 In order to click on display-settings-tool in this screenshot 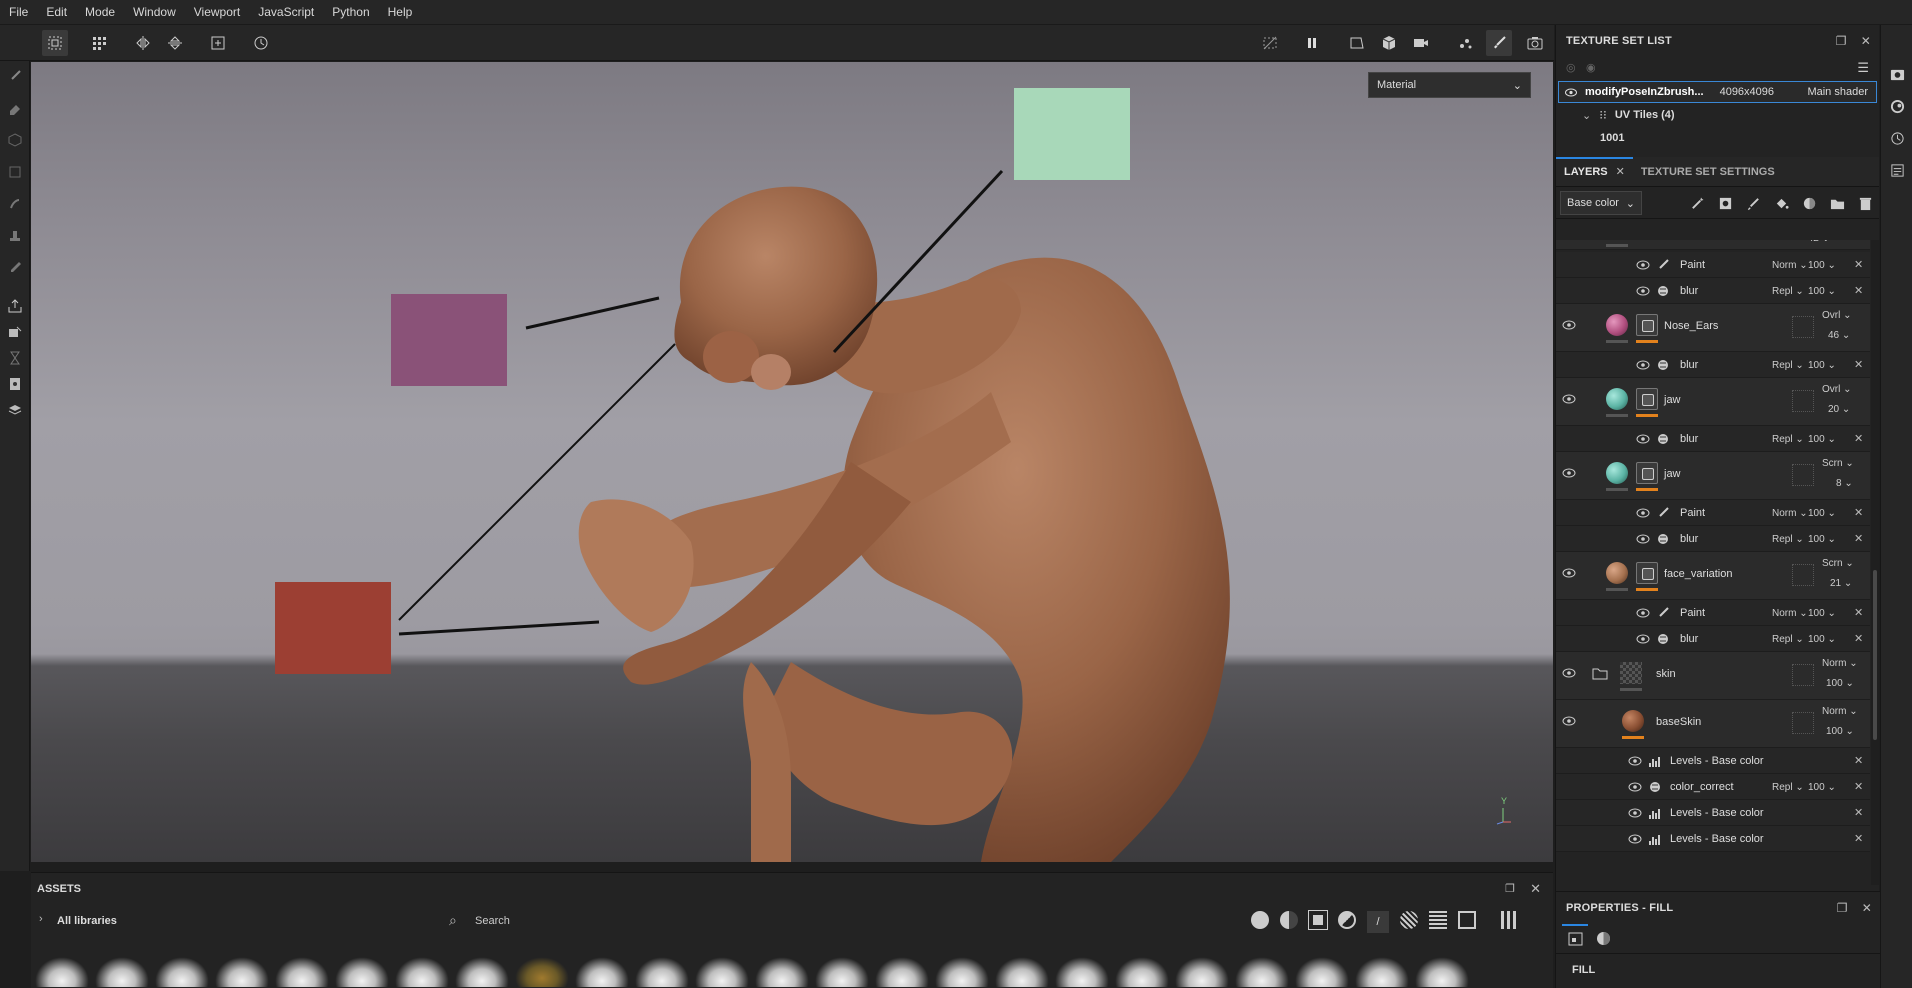, I will do `click(15, 410)`.